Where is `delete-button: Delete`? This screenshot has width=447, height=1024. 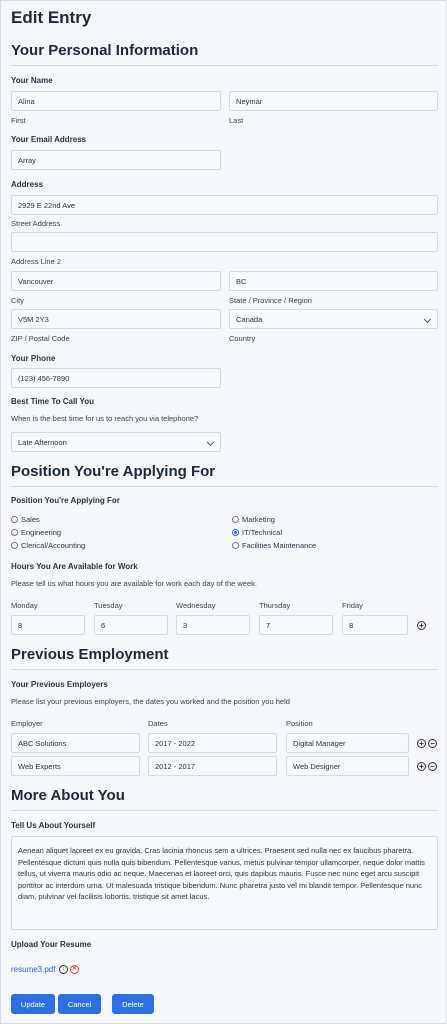 delete-button: Delete is located at coordinates (133, 1004).